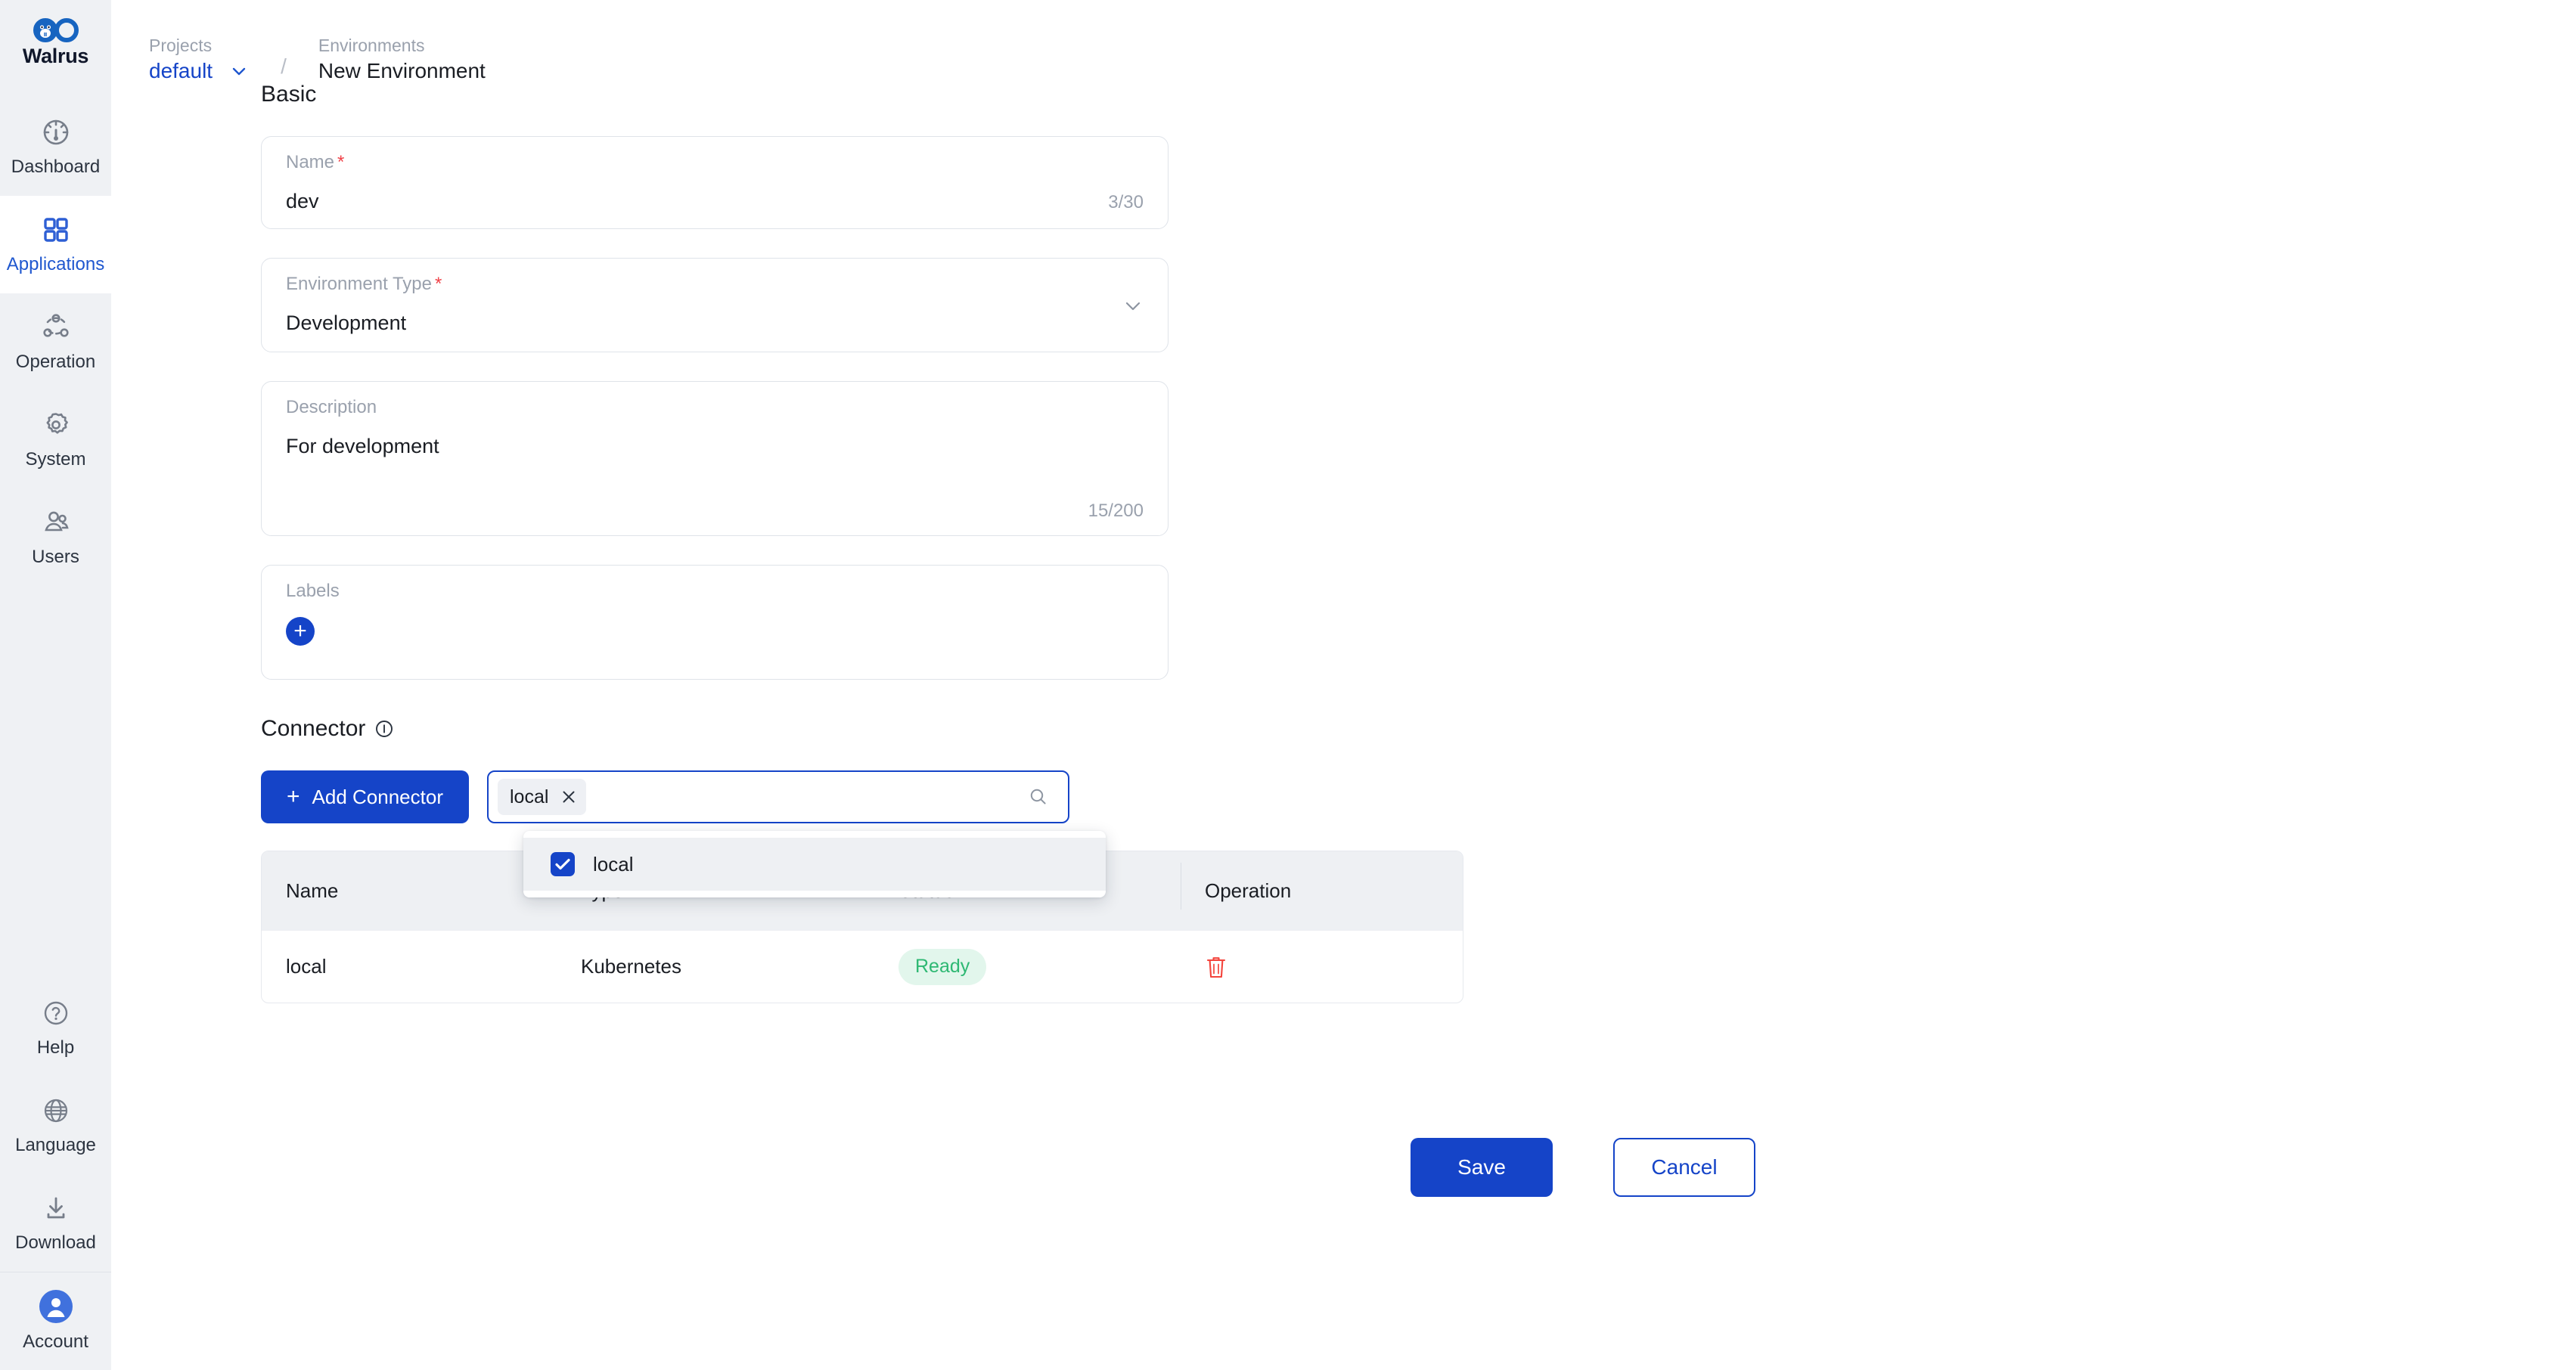  What do you see at coordinates (289, 94) in the screenshot?
I see `basic-section-title: Basic` at bounding box center [289, 94].